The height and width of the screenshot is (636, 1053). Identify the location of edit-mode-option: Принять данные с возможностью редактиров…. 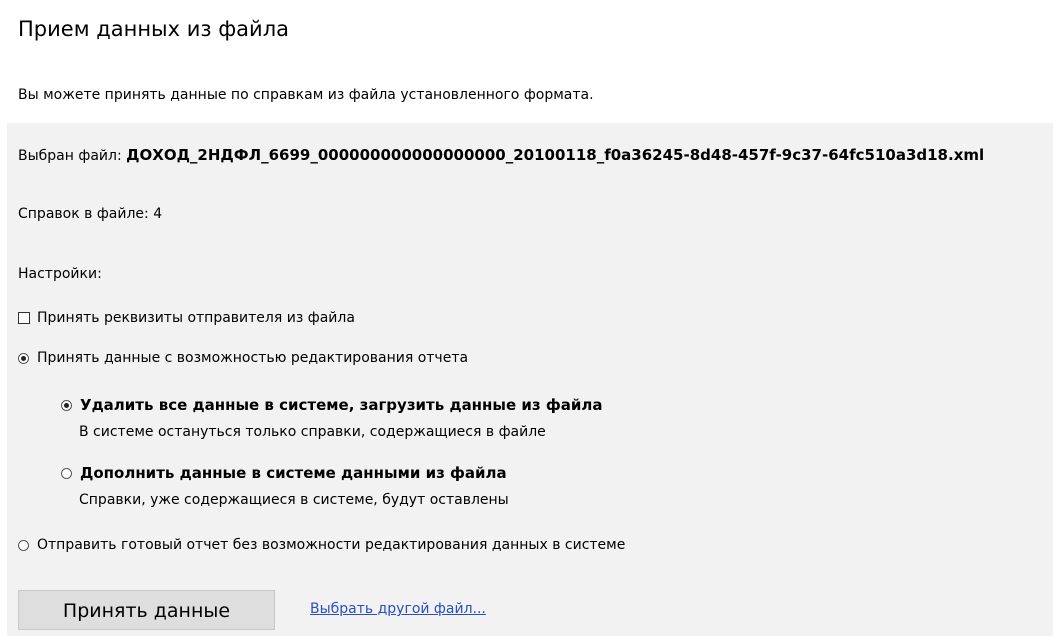
(243, 358).